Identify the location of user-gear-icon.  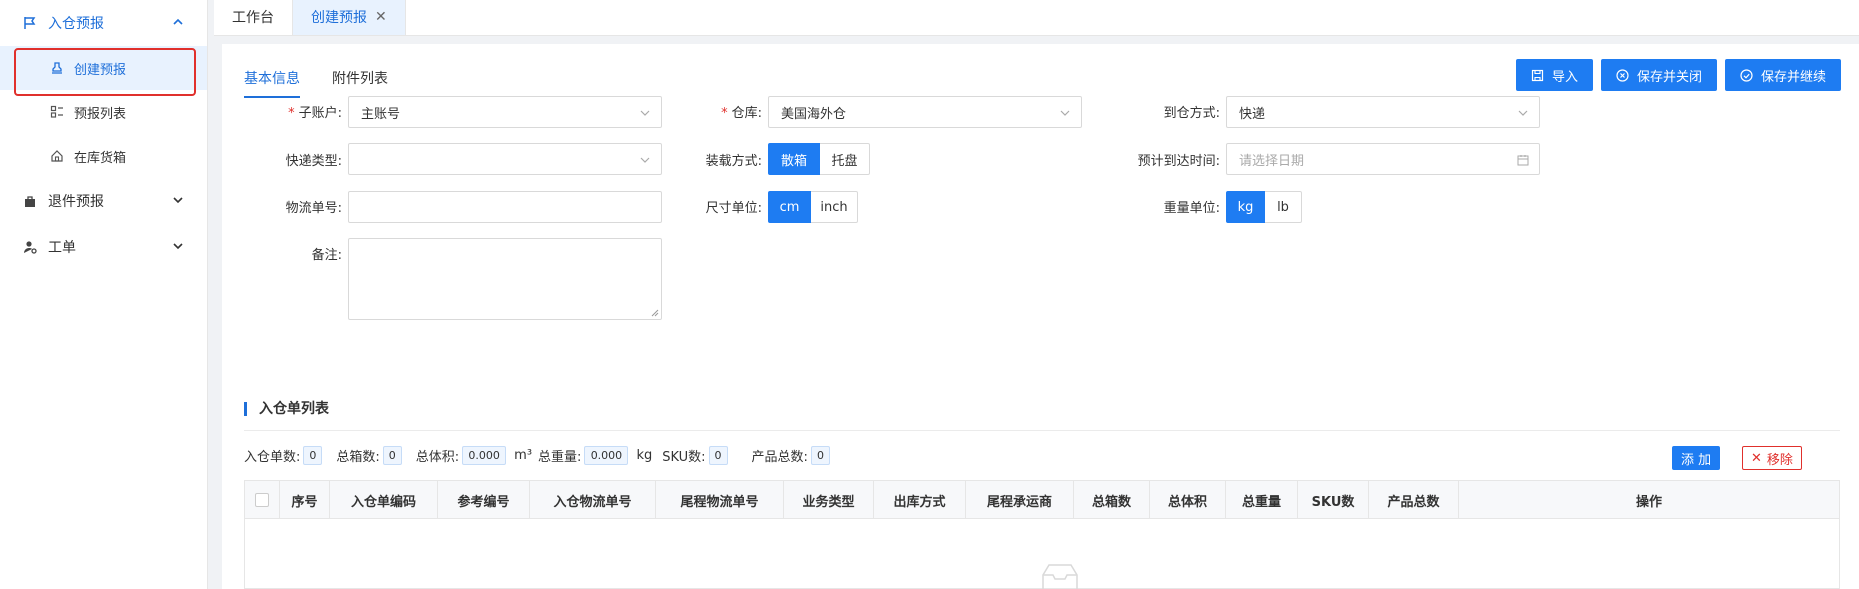
(30, 247).